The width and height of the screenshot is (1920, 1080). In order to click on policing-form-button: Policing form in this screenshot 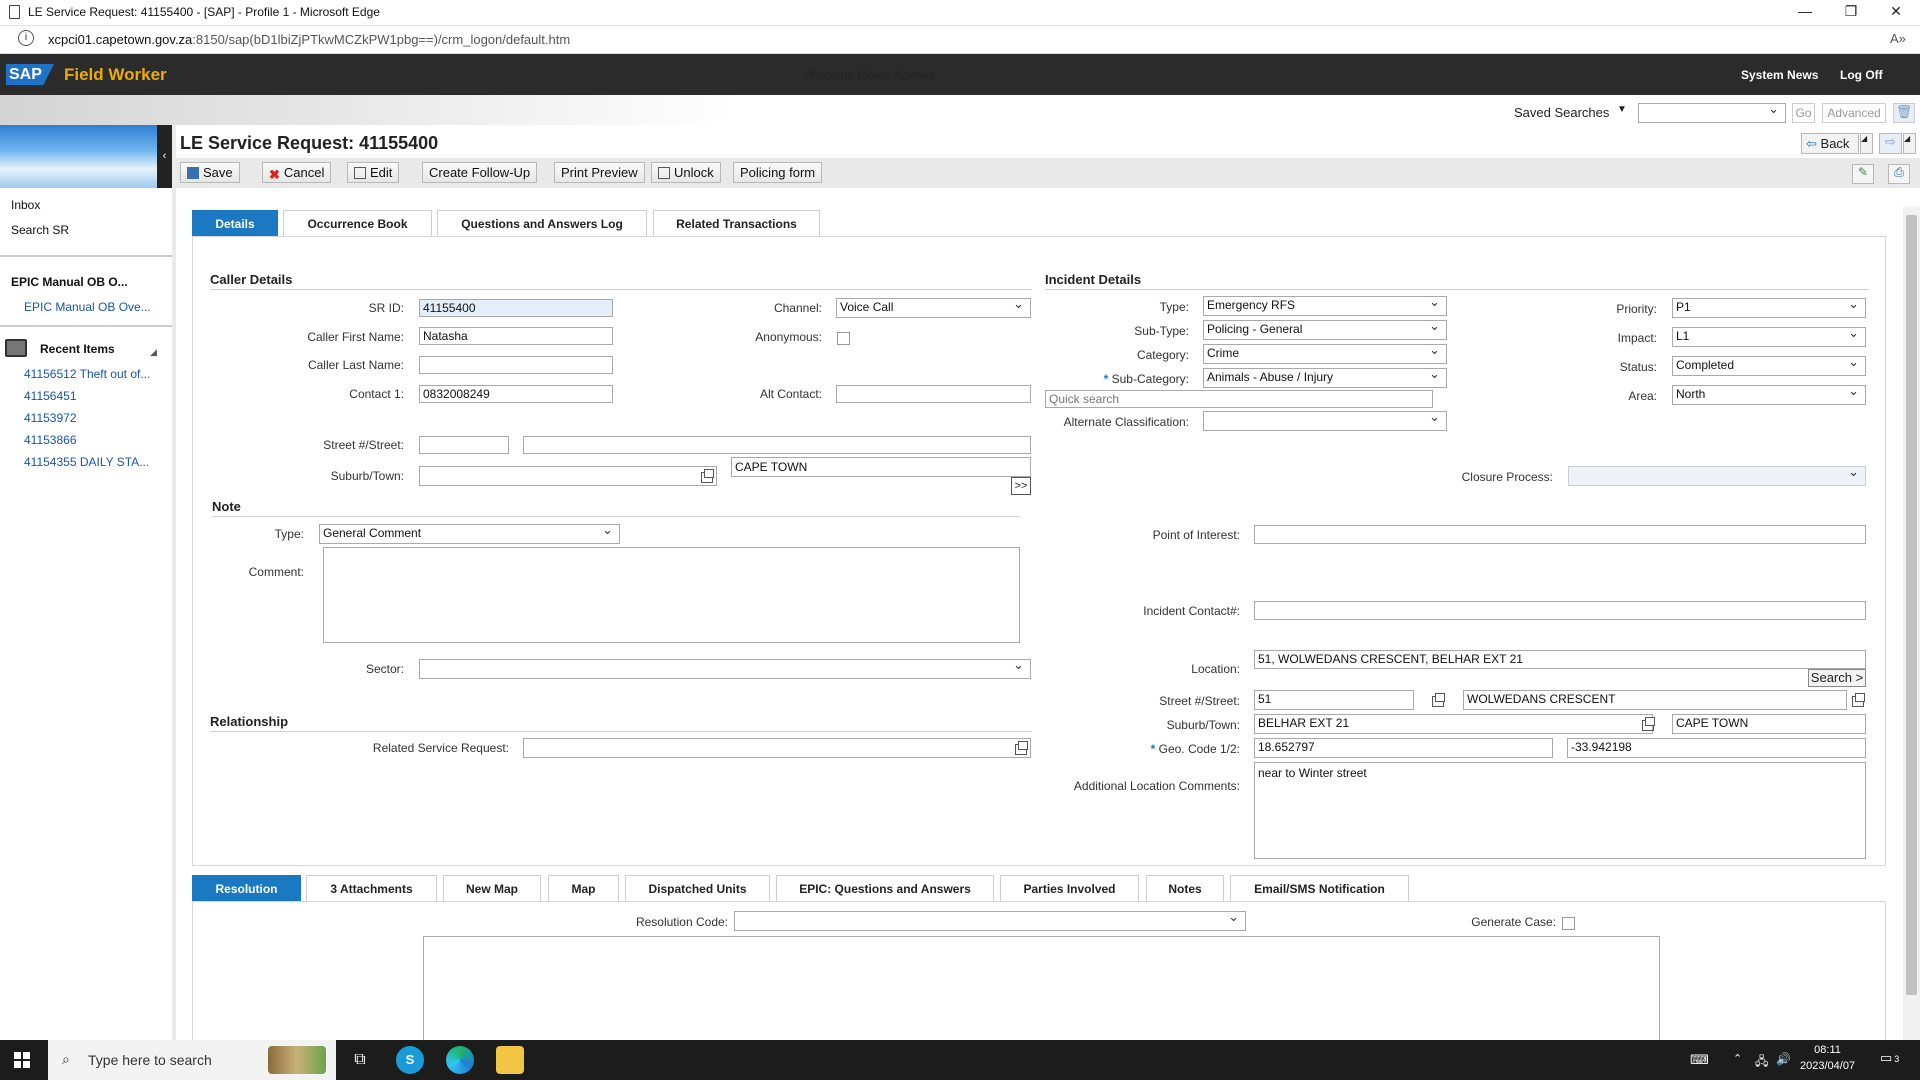, I will do `click(778, 172)`.